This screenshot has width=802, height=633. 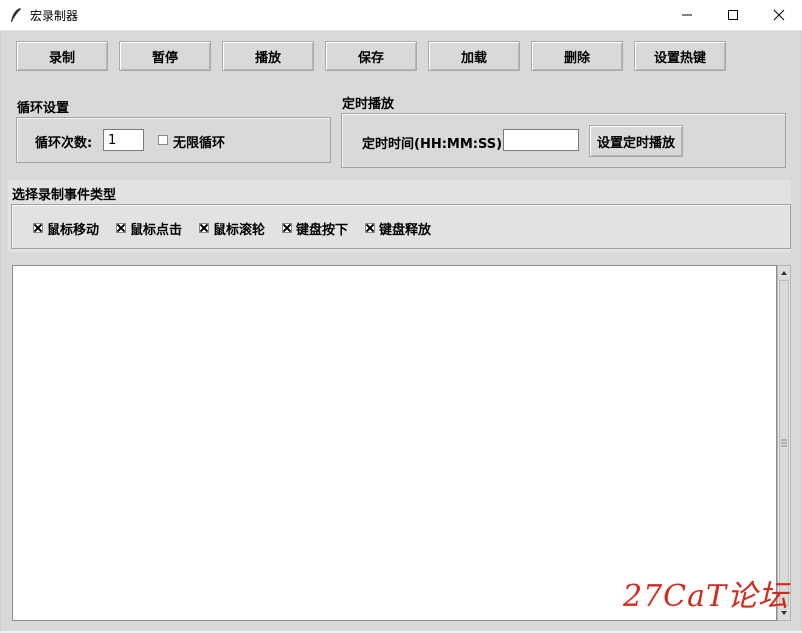 I want to click on delete-button: 删除, so click(x=577, y=56).